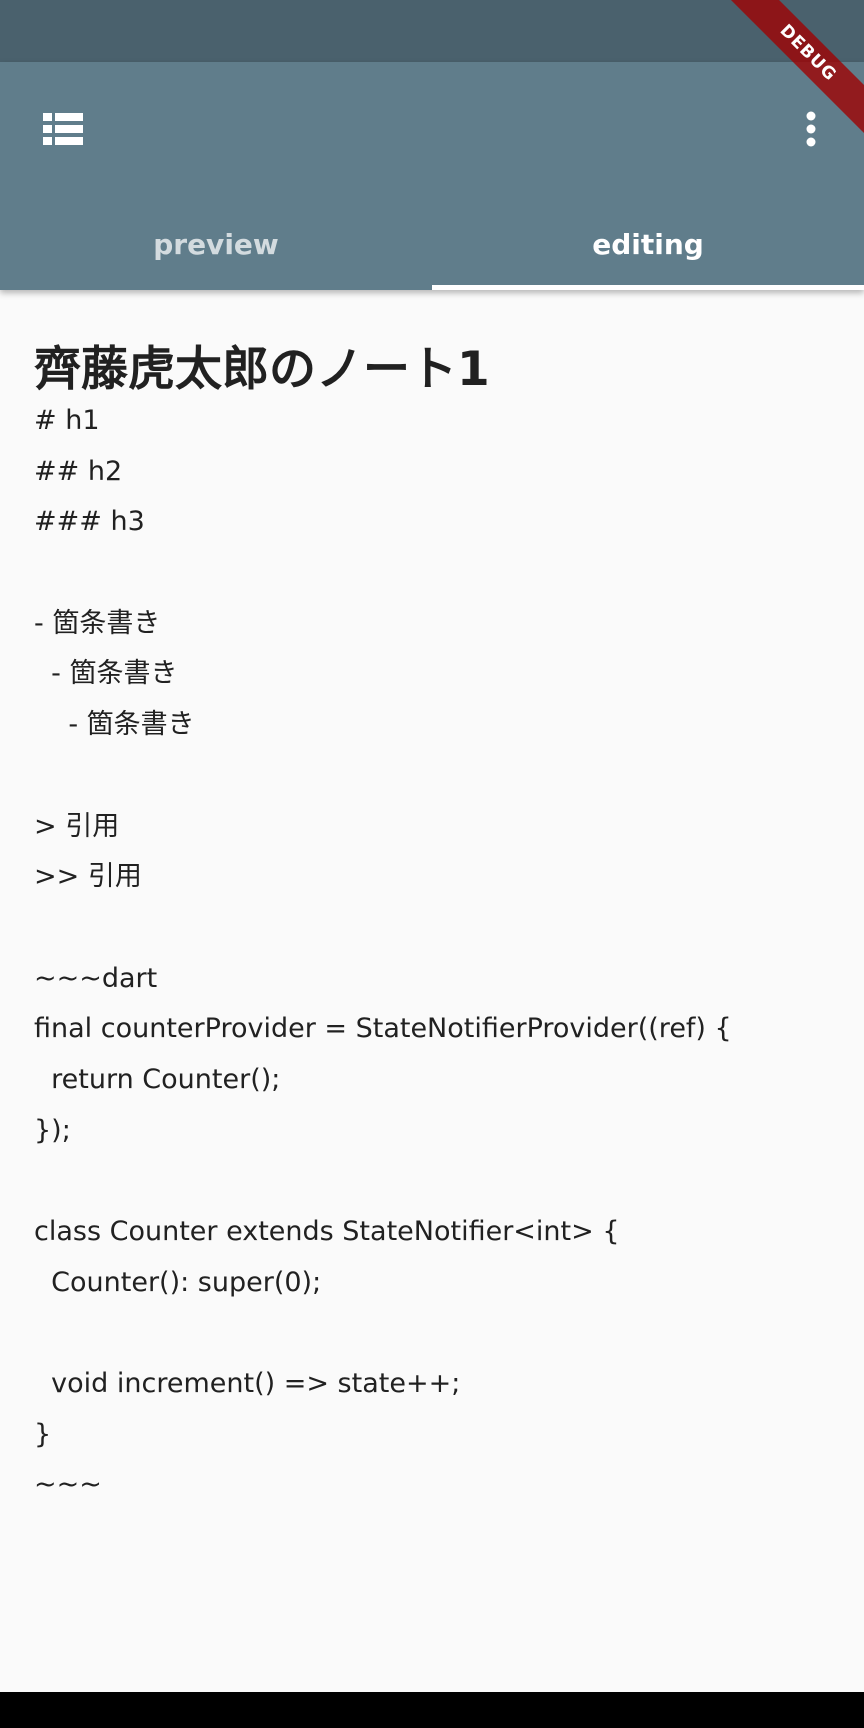 This screenshot has width=864, height=1728. I want to click on editor-line: ## h2, so click(78, 471).